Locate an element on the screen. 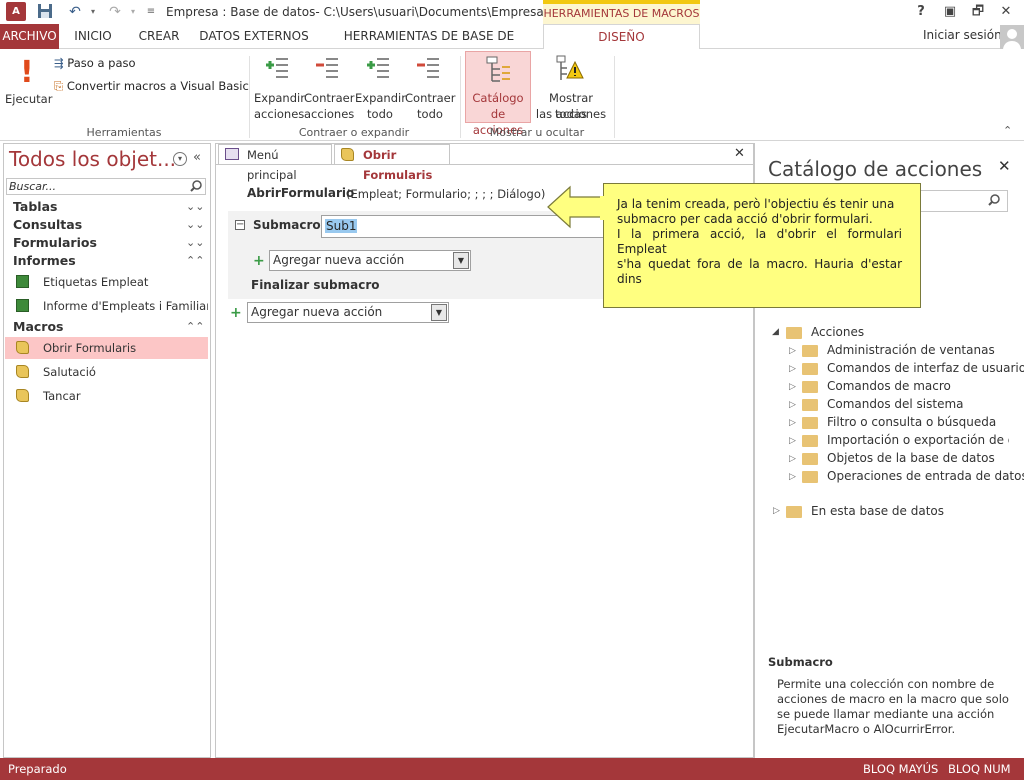 This screenshot has height=780, width=1024. tree-item-folder: Comandos de interfaz de usuario is located at coordinates (925, 368).